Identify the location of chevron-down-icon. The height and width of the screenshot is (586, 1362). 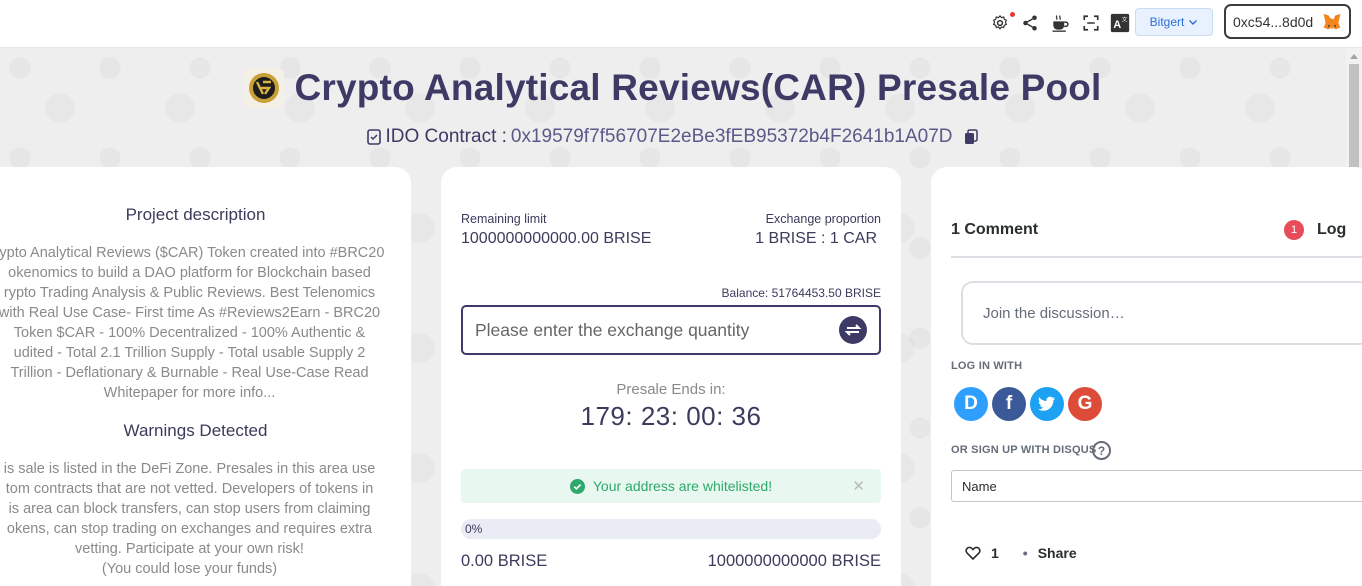
(1193, 22).